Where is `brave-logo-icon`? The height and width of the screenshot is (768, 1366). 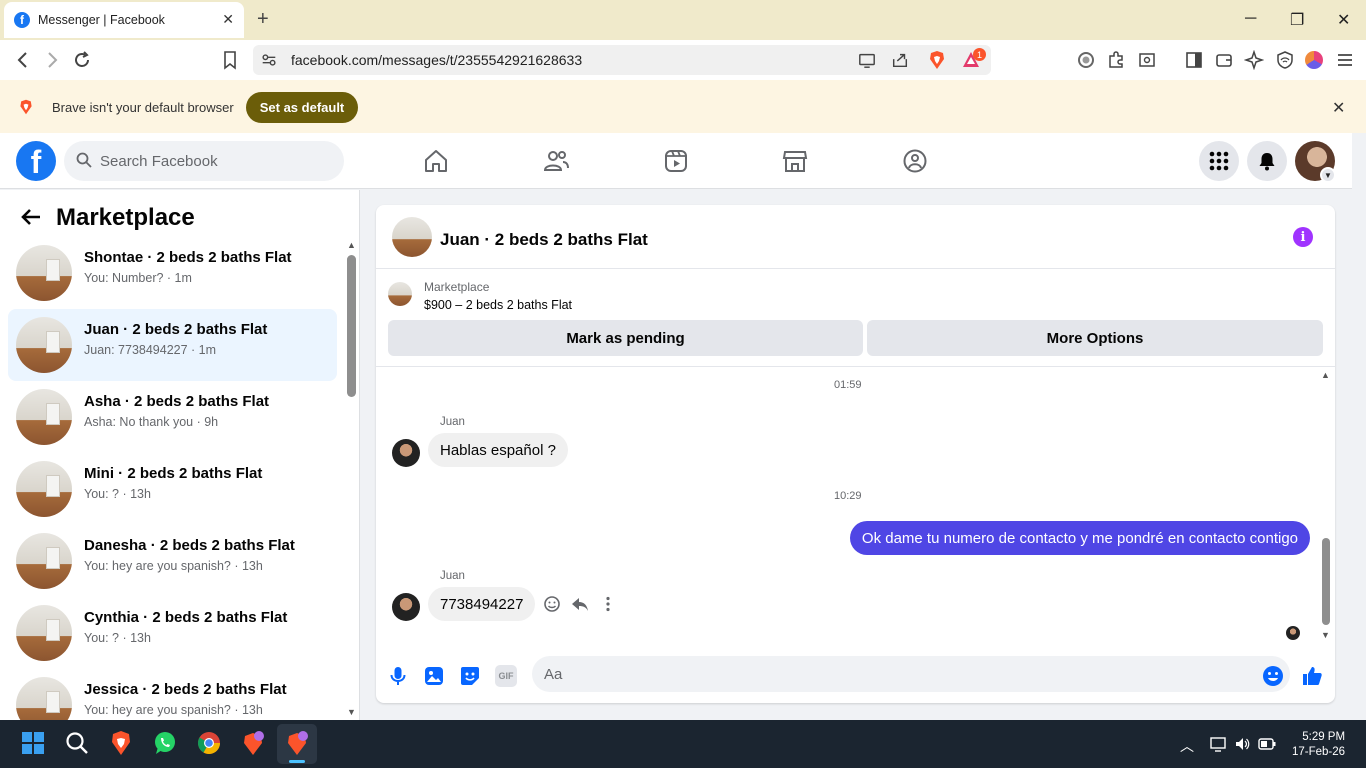
brave-logo-icon is located at coordinates (26, 107).